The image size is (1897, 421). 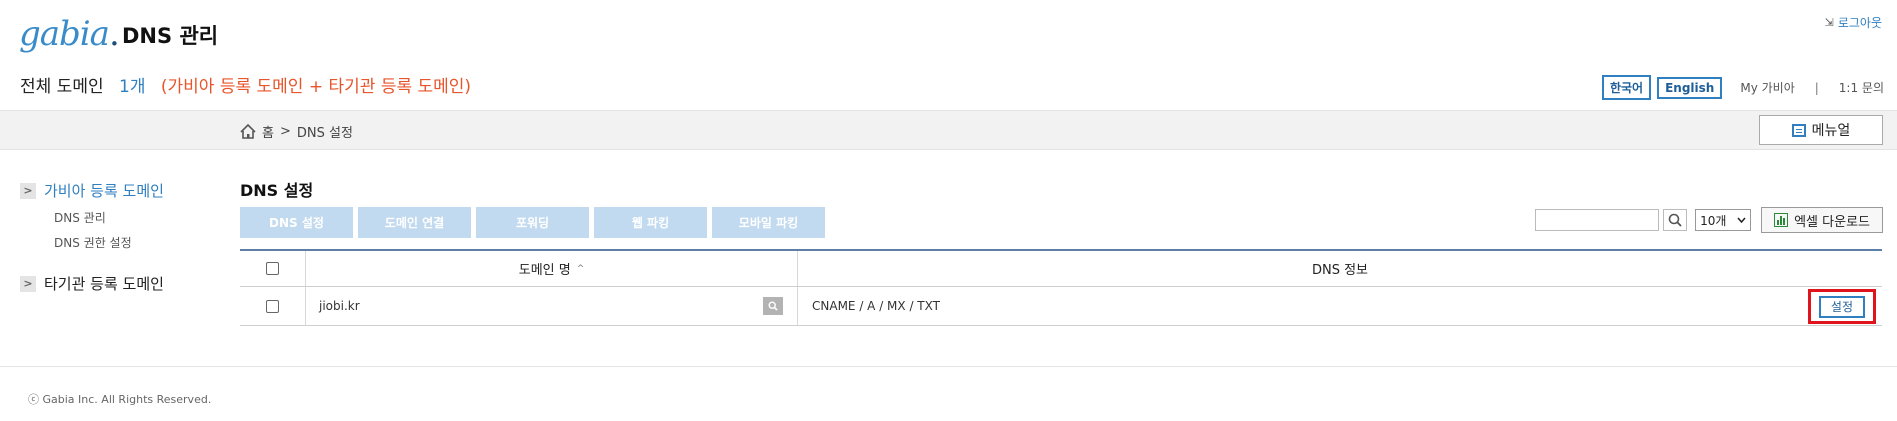 What do you see at coordinates (1861, 87) in the screenshot?
I see `inquiry-link: 1:1 문의` at bounding box center [1861, 87].